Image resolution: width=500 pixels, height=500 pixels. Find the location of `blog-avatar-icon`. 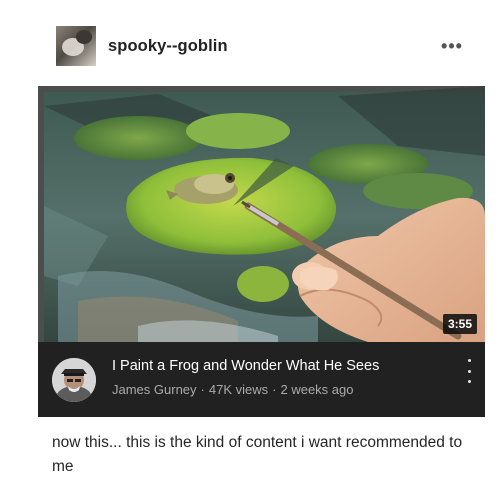

blog-avatar-icon is located at coordinates (76, 46).